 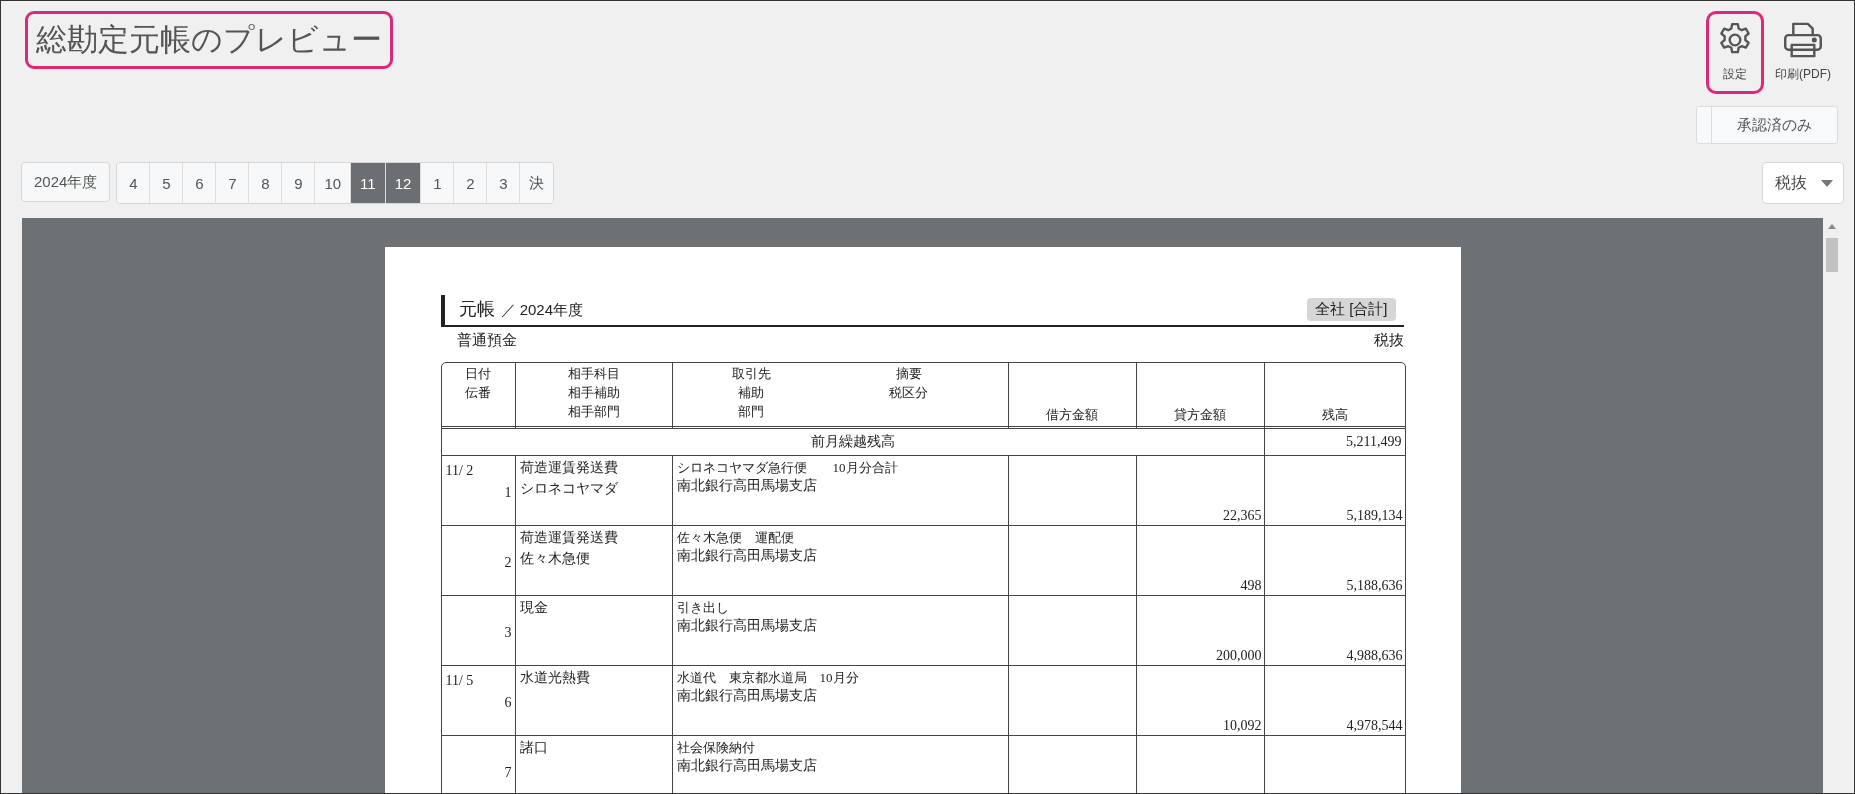 I want to click on date-cell-text: 11/ 2, so click(x=460, y=471).